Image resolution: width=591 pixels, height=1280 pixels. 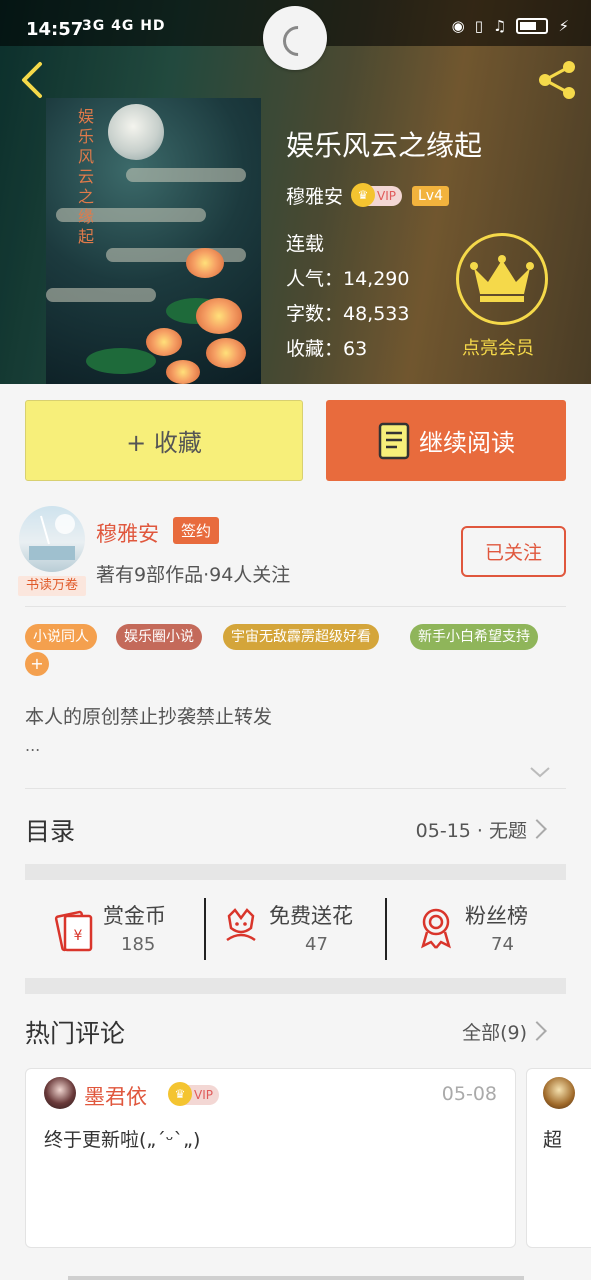 I want to click on cover-moon, so click(x=136, y=132).